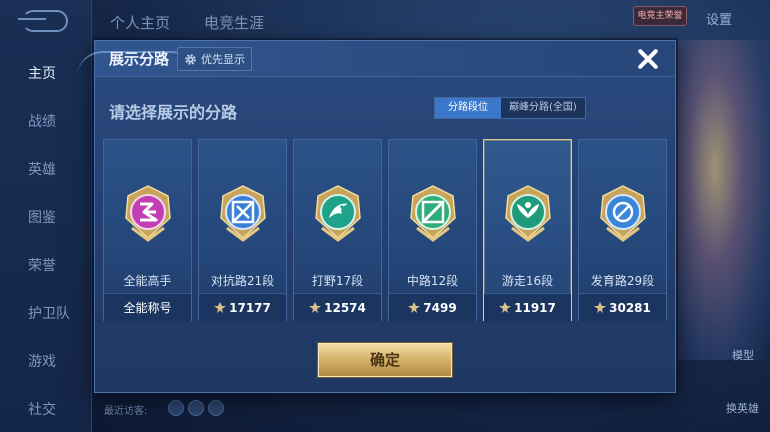  Describe the element at coordinates (139, 59) in the screenshot. I see `dialog-title: 展示分路` at that location.